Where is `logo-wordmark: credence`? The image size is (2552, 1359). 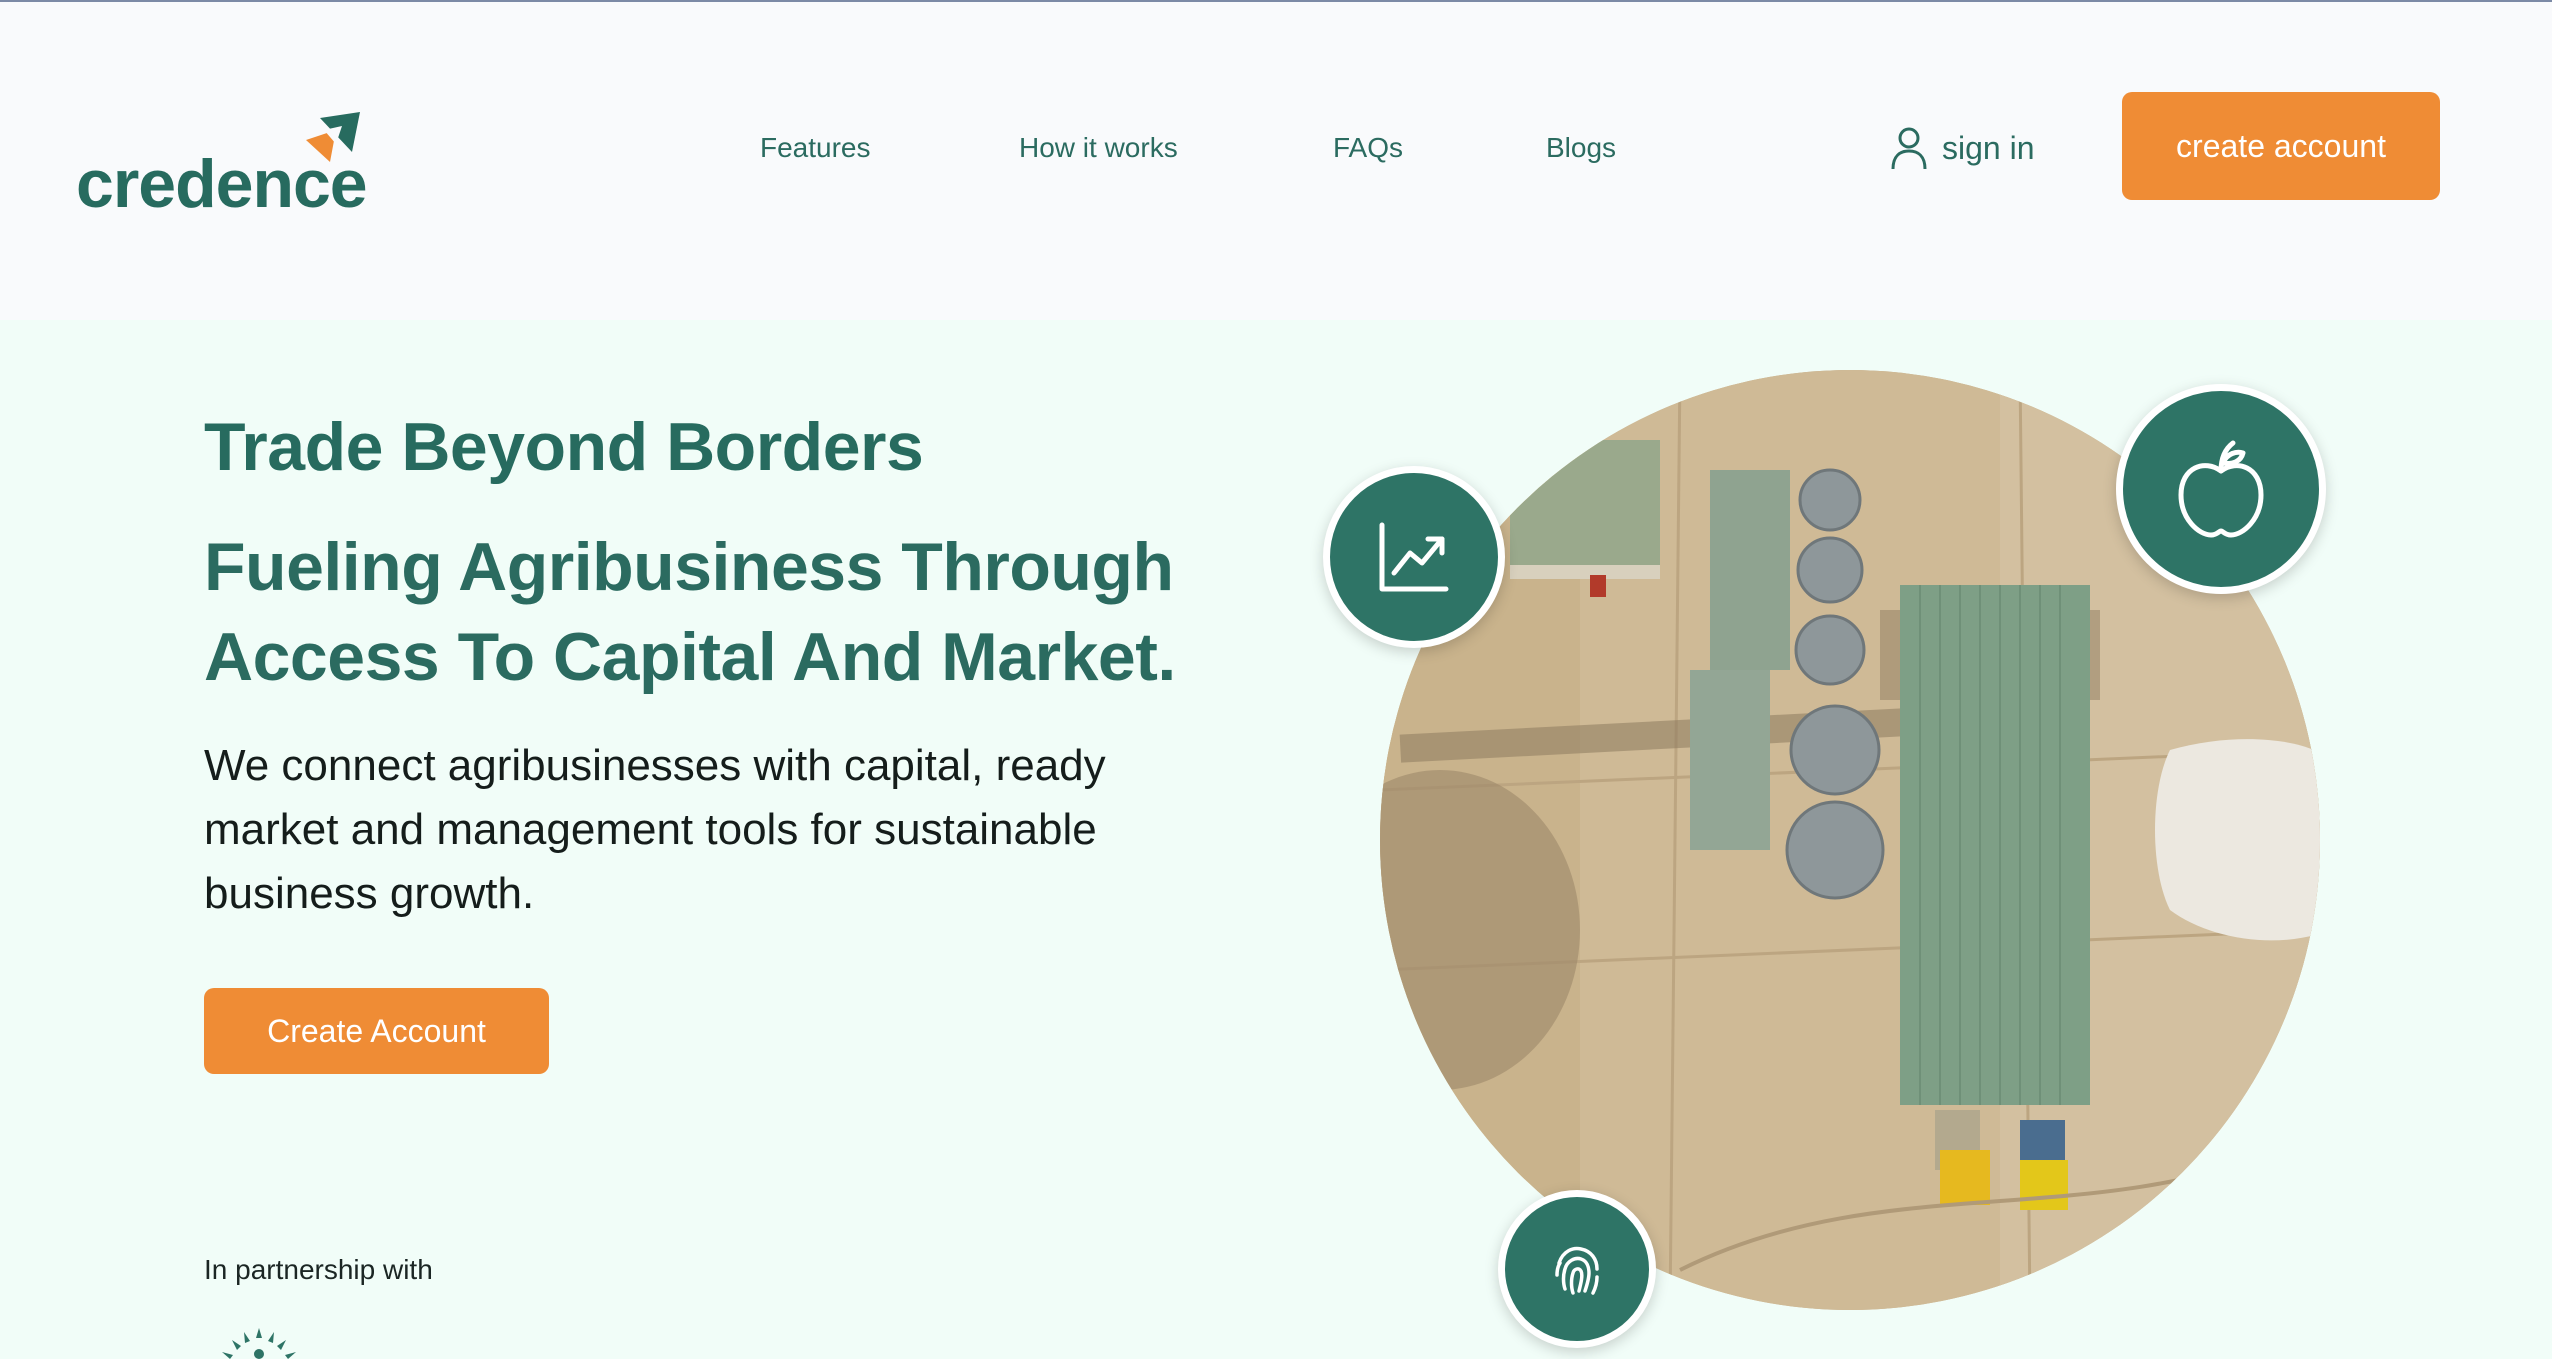
logo-wordmark: credence is located at coordinates (222, 184).